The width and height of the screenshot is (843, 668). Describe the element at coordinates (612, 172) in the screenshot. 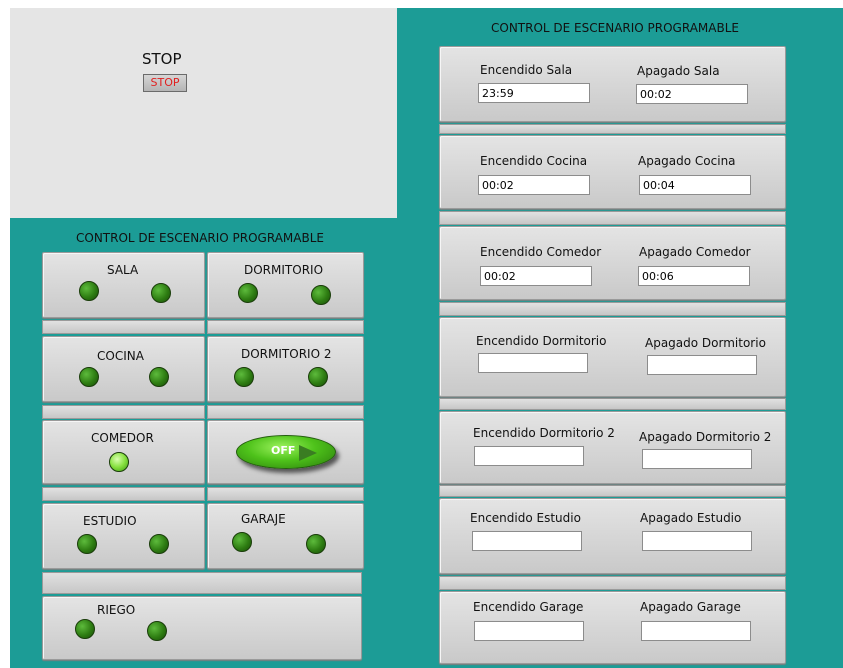

I see `schedule-row-cocina: Encendido Cocina Apagado Cocina` at that location.